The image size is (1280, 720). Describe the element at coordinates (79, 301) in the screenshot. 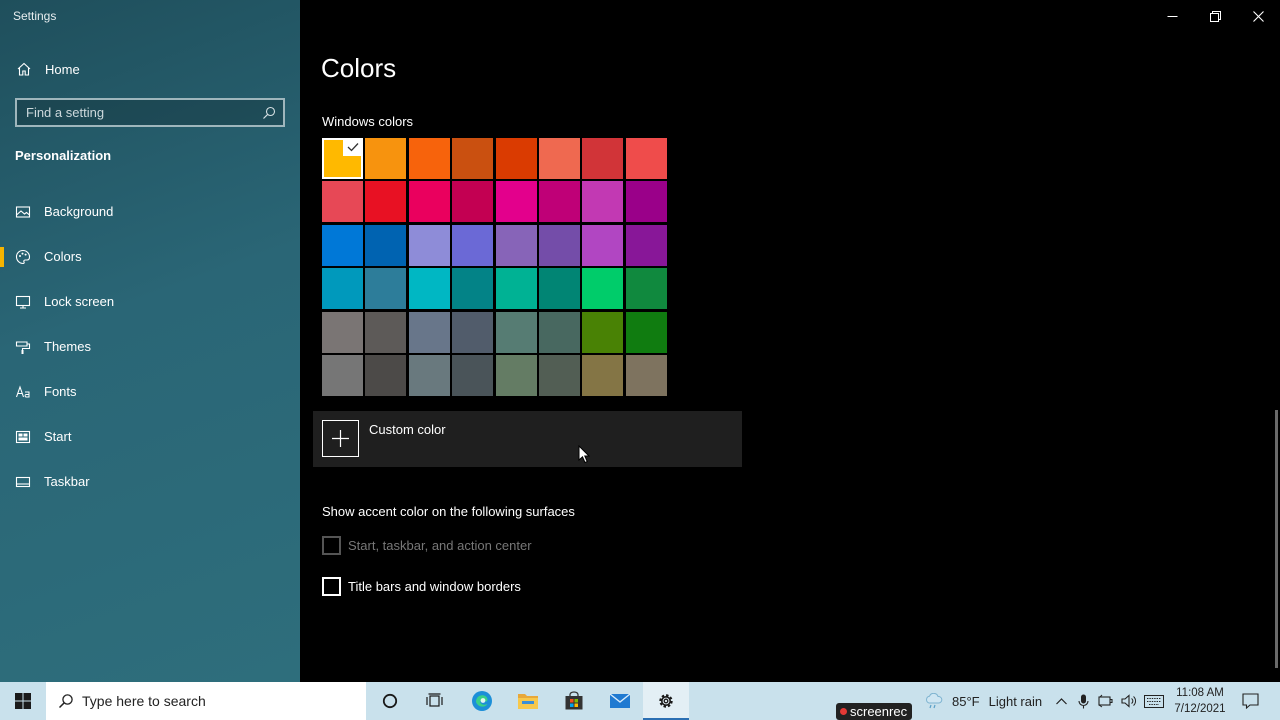

I see `sidebar-item-label: Lock screen` at that location.